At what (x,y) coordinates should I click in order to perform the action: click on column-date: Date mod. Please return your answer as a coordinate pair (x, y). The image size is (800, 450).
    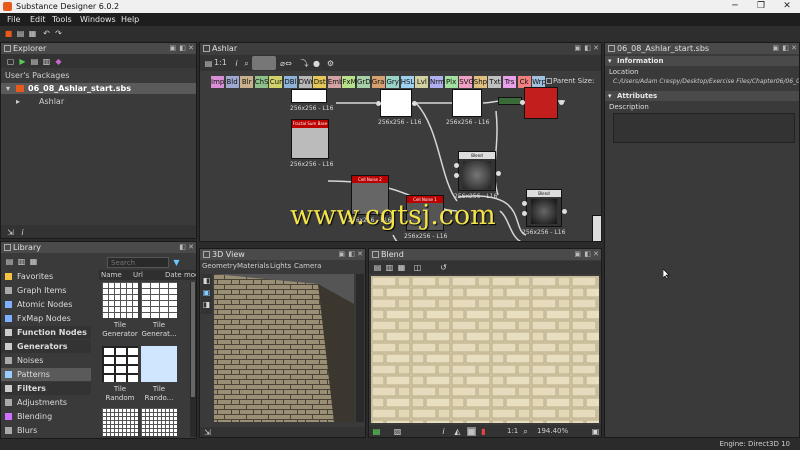
    Looking at the image, I should click on (180, 275).